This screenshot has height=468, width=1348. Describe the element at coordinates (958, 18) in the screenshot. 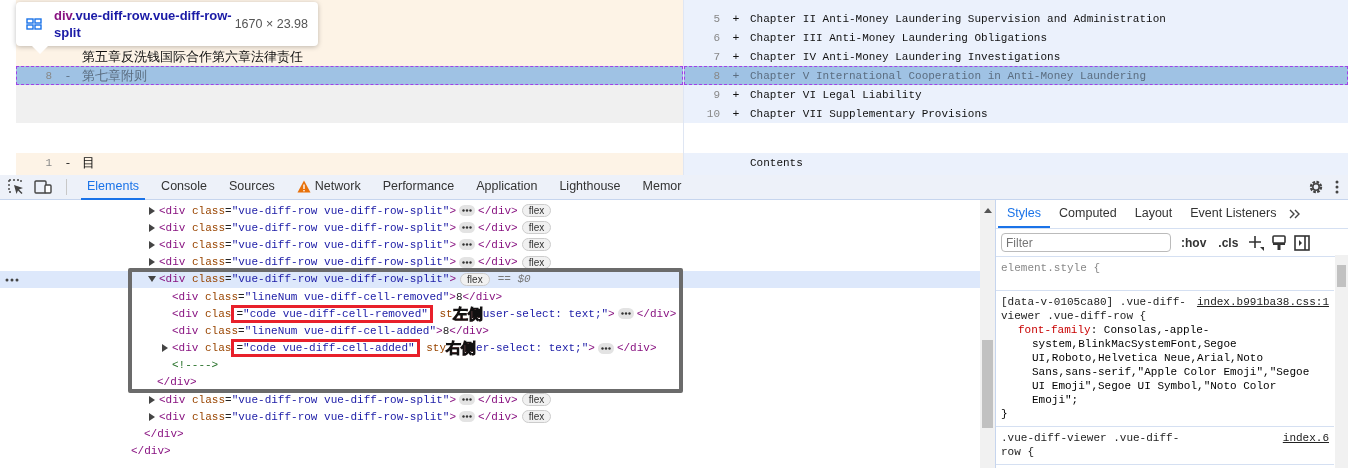

I see `line-text: Chapter II Anti-Money Laundering Supervision and Administration` at that location.